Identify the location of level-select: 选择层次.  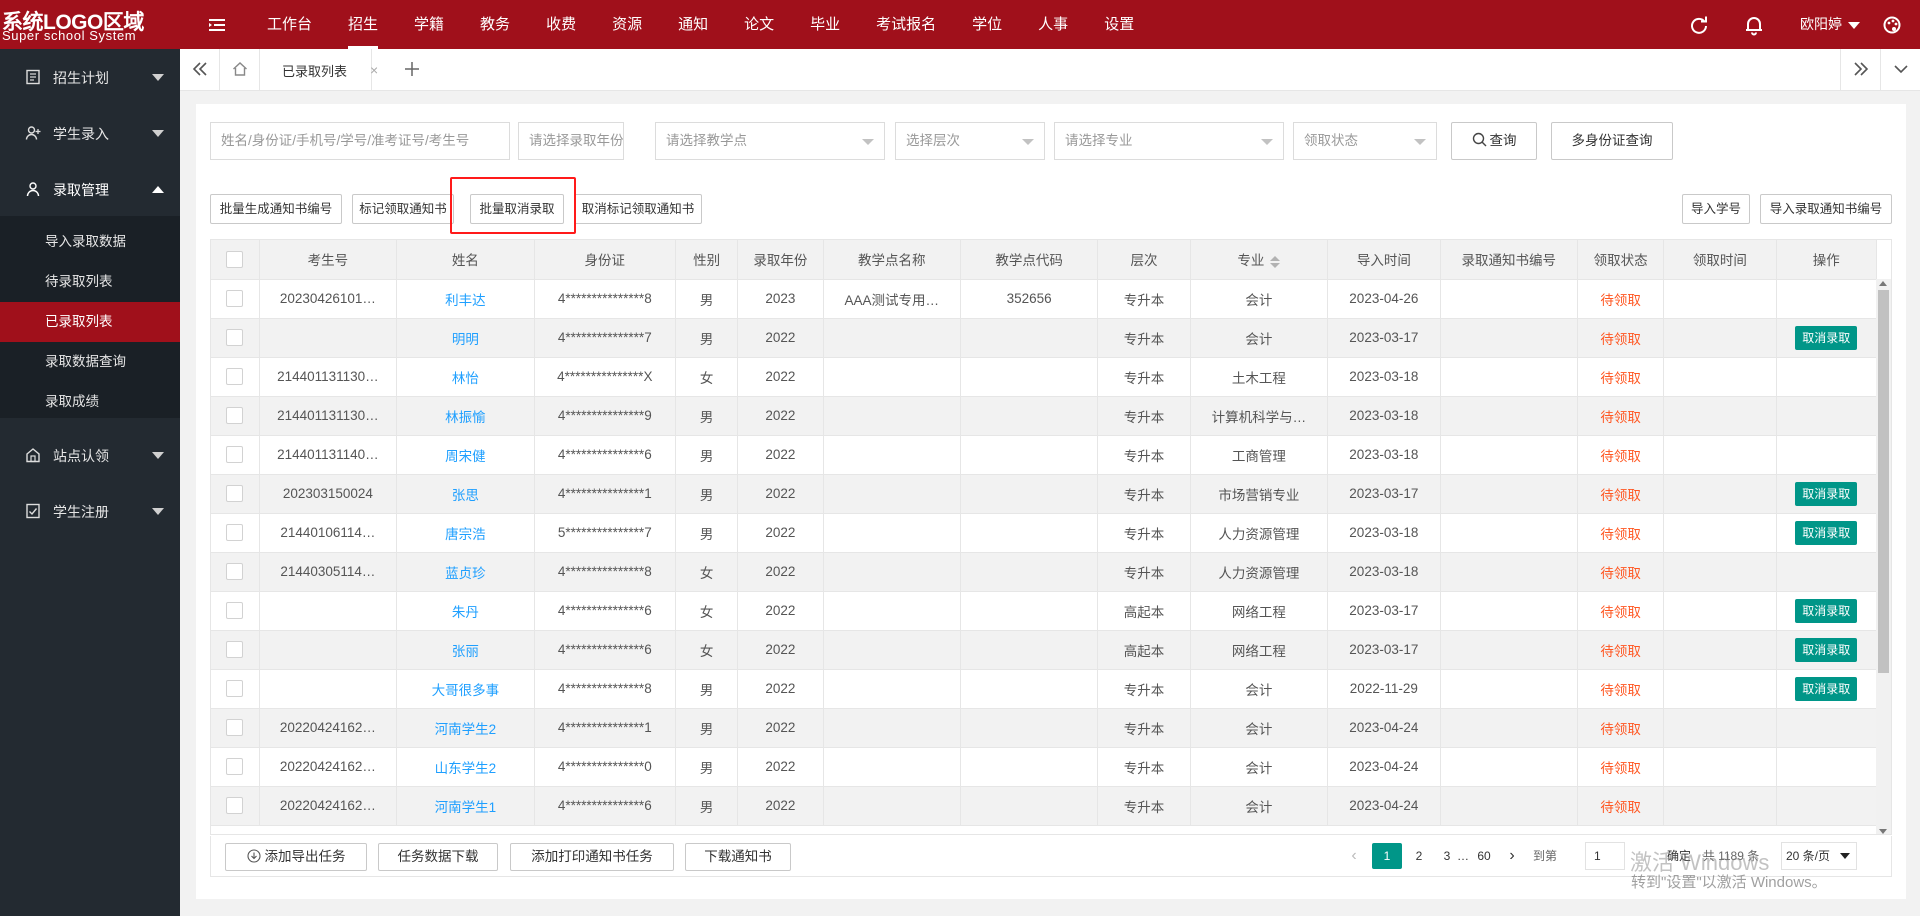
(970, 141).